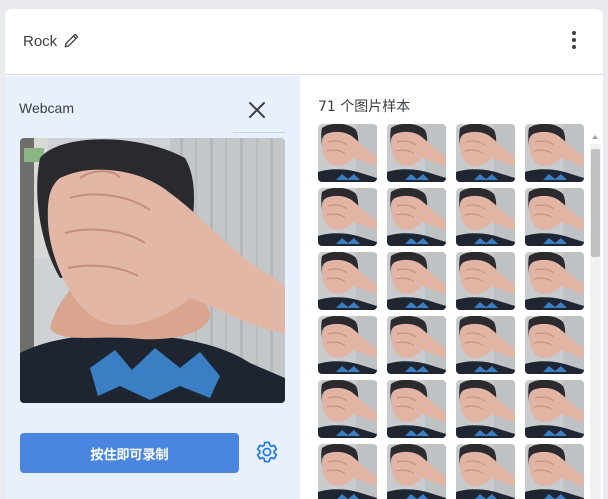  Describe the element at coordinates (574, 40) in the screenshot. I see `more-vert-icon` at that location.